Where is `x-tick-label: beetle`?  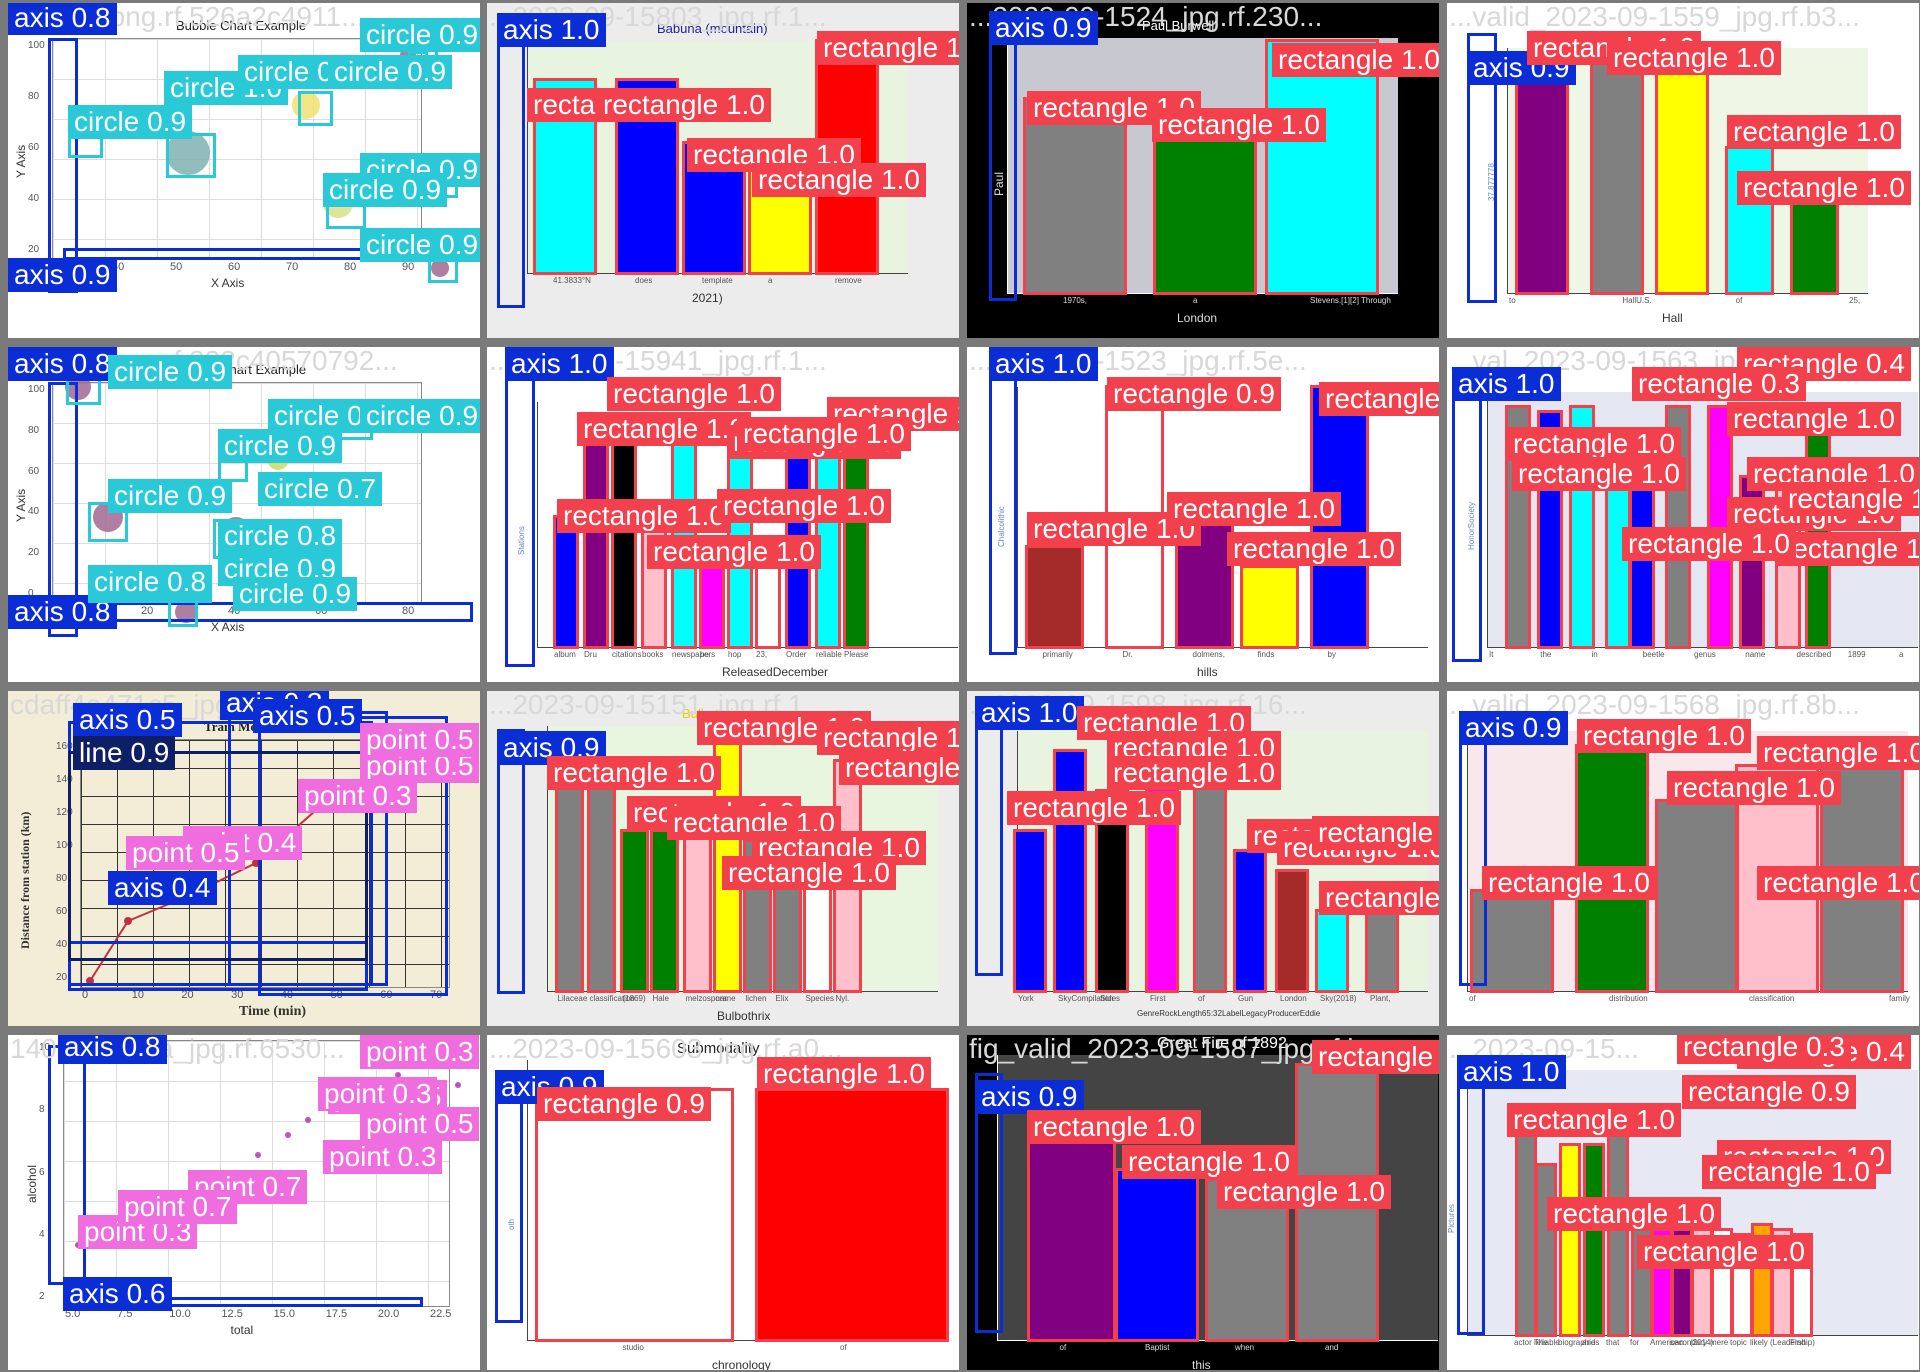 x-tick-label: beetle is located at coordinates (1653, 654).